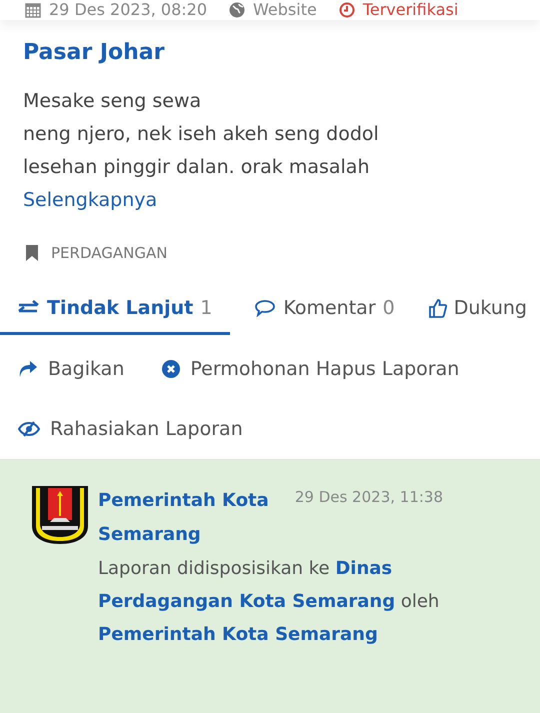  What do you see at coordinates (128, 9) in the screenshot?
I see `report-date: 29 Des 2023, 08:20` at bounding box center [128, 9].